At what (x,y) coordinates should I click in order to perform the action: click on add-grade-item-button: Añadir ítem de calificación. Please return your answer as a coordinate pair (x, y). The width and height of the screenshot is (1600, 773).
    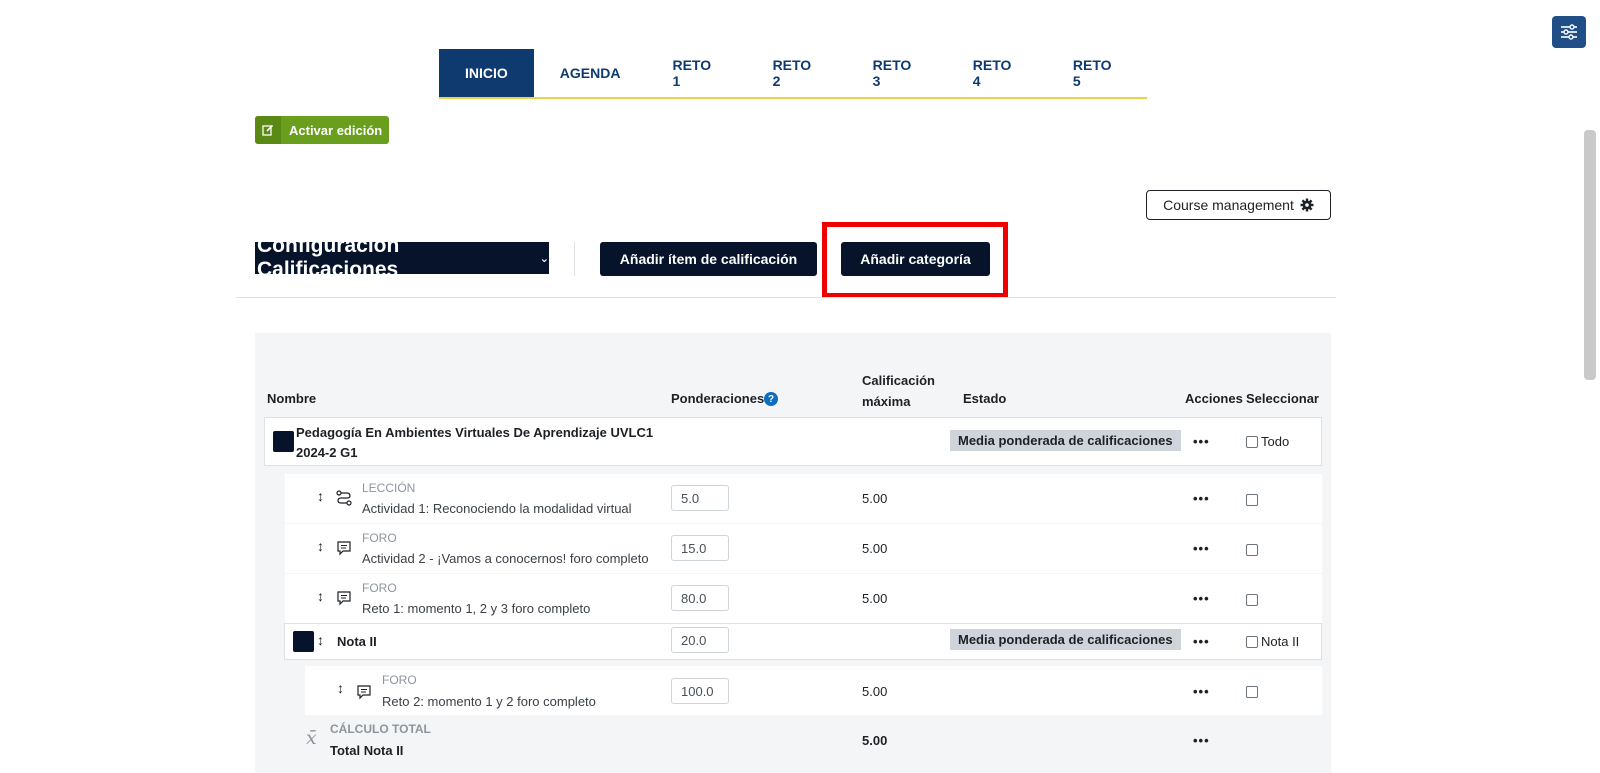
    Looking at the image, I should click on (708, 259).